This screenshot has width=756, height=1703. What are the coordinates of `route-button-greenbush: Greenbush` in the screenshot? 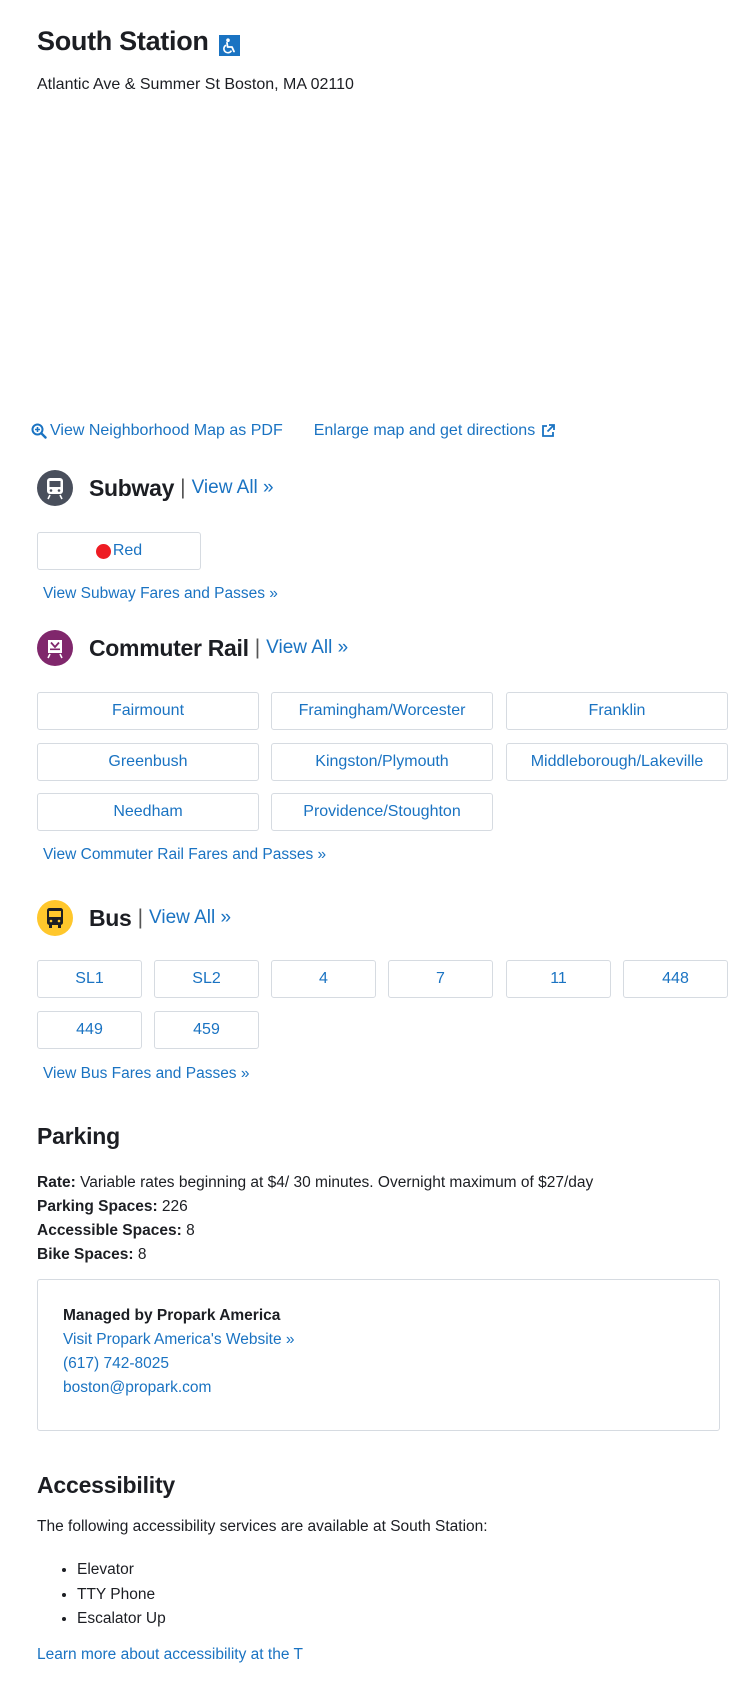 It's located at (148, 762).